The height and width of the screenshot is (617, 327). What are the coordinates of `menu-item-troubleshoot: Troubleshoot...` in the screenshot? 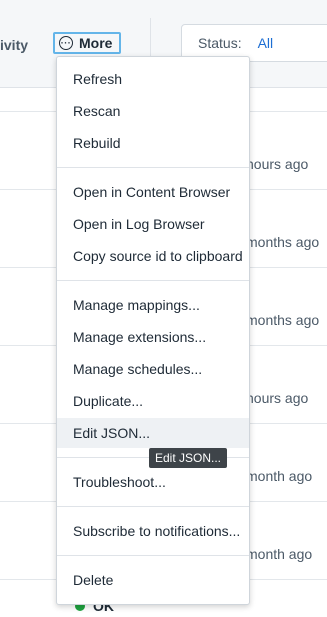 It's located at (153, 482).